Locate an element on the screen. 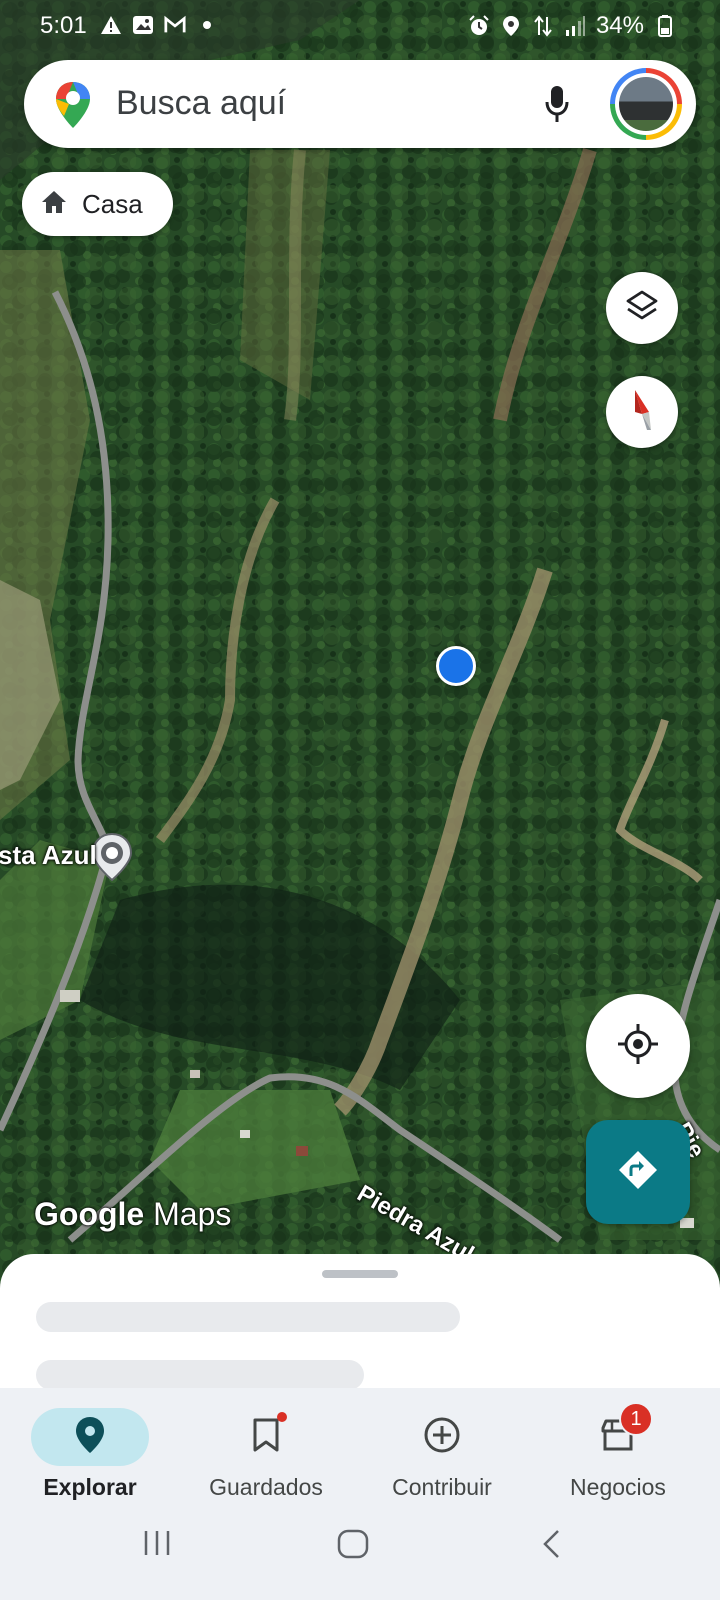  profile-avatar is located at coordinates (646, 104).